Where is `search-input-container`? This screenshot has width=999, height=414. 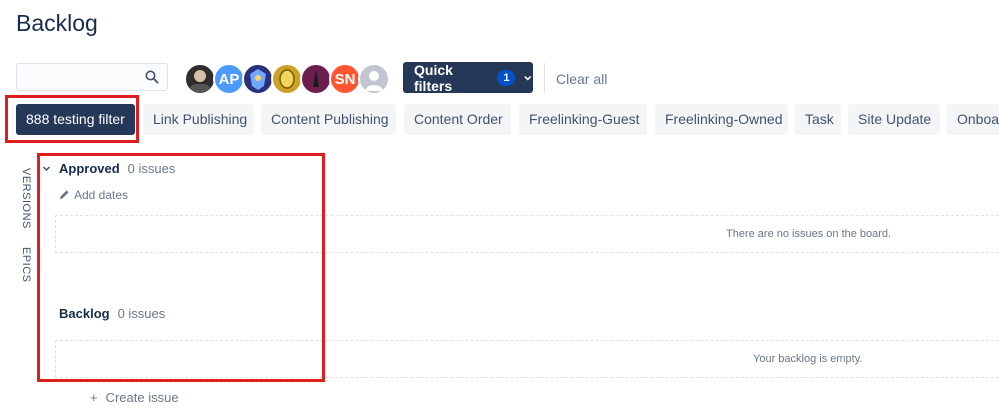 search-input-container is located at coordinates (92, 77).